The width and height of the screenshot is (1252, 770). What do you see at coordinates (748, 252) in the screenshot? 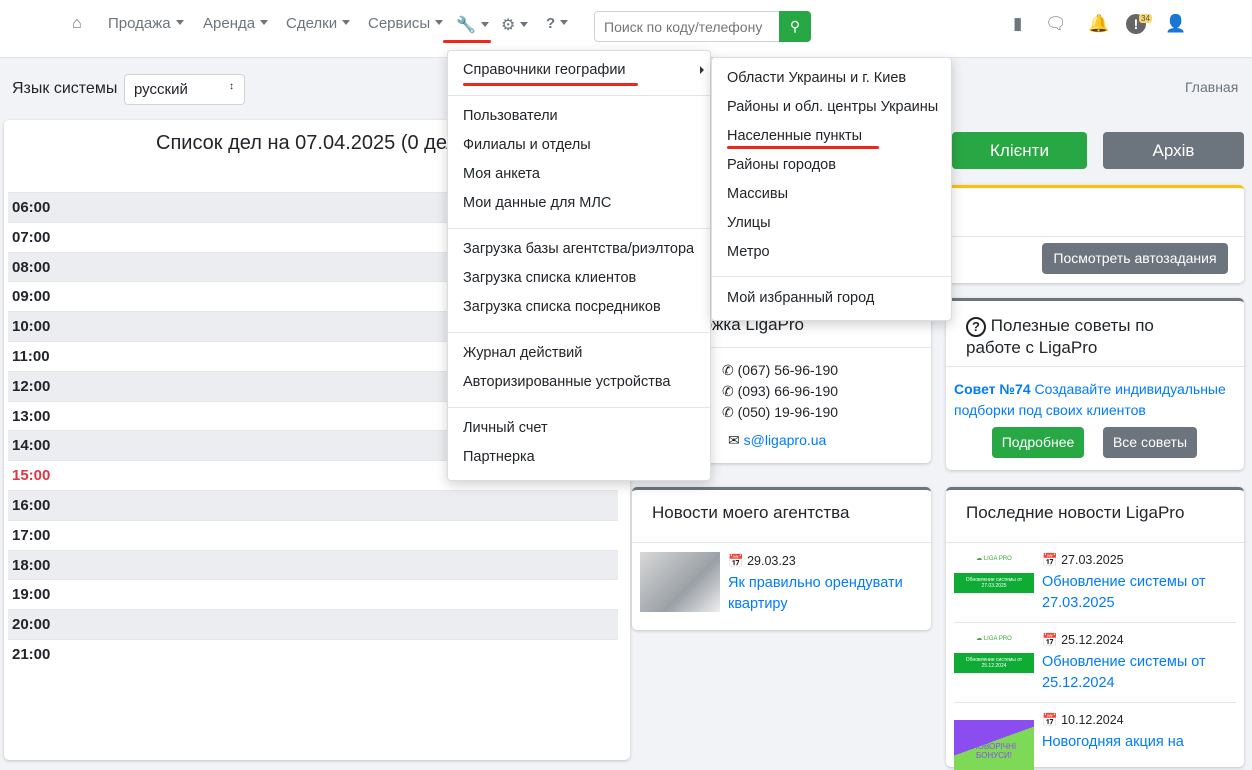
I see `submenu-item: Метро` at bounding box center [748, 252].